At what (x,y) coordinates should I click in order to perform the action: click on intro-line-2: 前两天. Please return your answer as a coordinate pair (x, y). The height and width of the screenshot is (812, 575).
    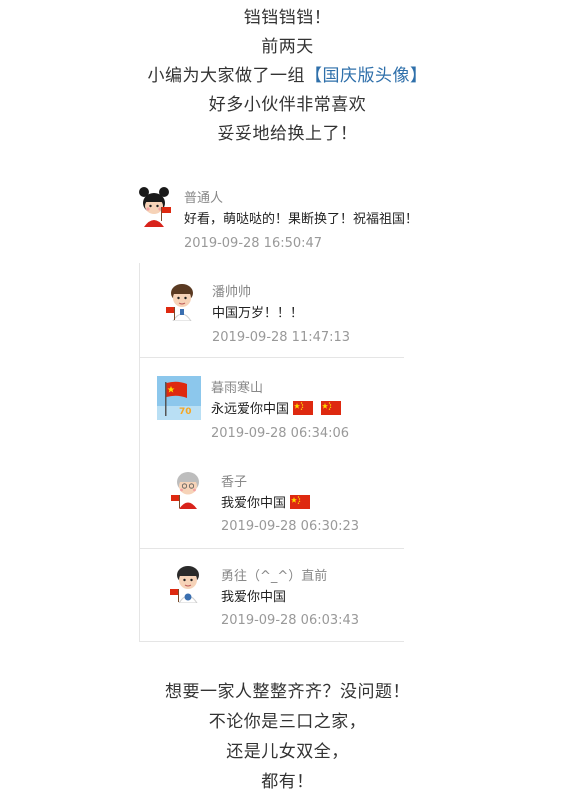
    Looking at the image, I should click on (287, 47).